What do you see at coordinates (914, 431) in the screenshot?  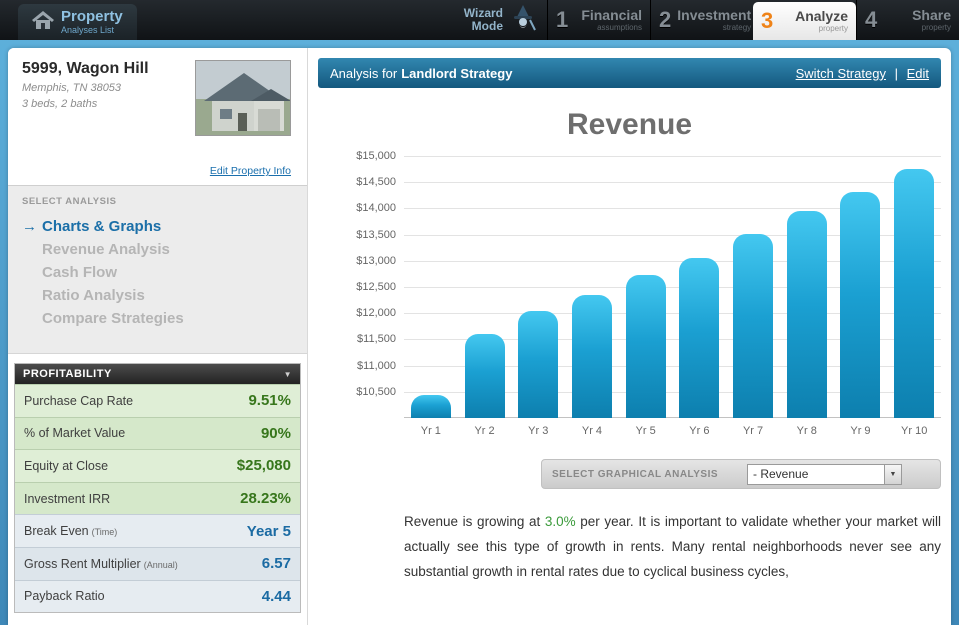 I see `x-tick-label: Yr 10` at bounding box center [914, 431].